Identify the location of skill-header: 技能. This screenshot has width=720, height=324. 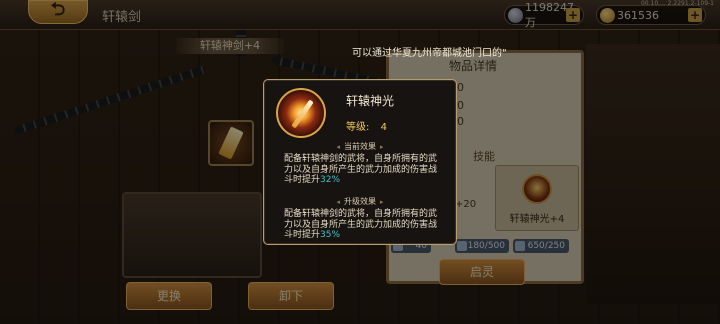
(484, 156).